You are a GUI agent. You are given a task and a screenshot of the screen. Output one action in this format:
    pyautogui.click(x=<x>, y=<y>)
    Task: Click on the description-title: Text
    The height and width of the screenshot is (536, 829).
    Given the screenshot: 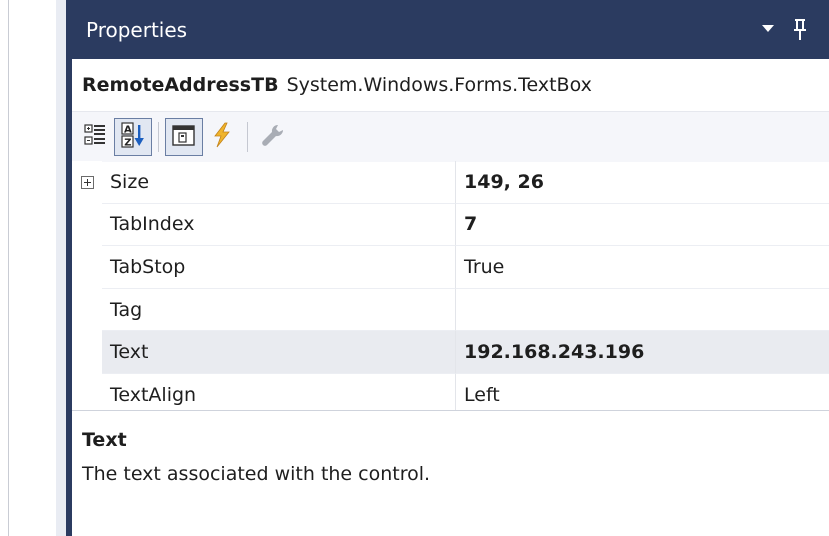 What is the action you would take?
    pyautogui.click(x=104, y=440)
    